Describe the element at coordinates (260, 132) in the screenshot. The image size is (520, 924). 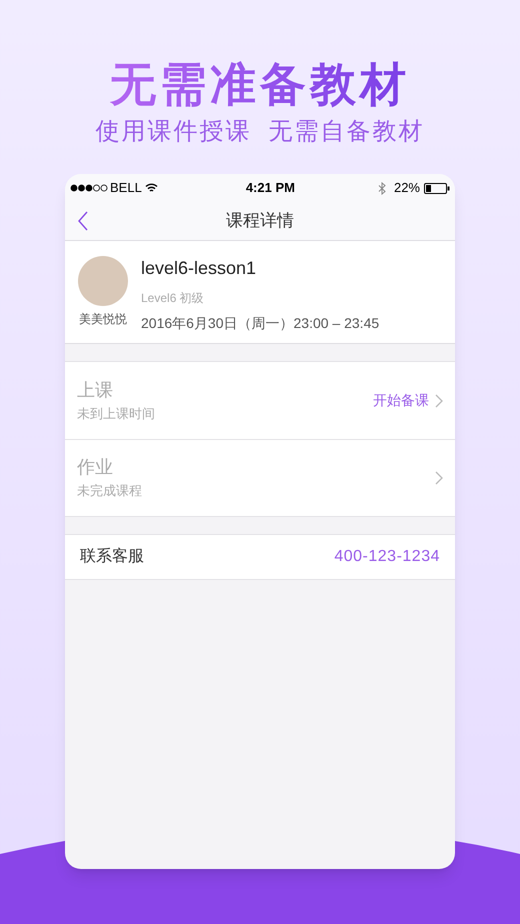
I see `subheadline: 使用课件授课 无需自备教材` at that location.